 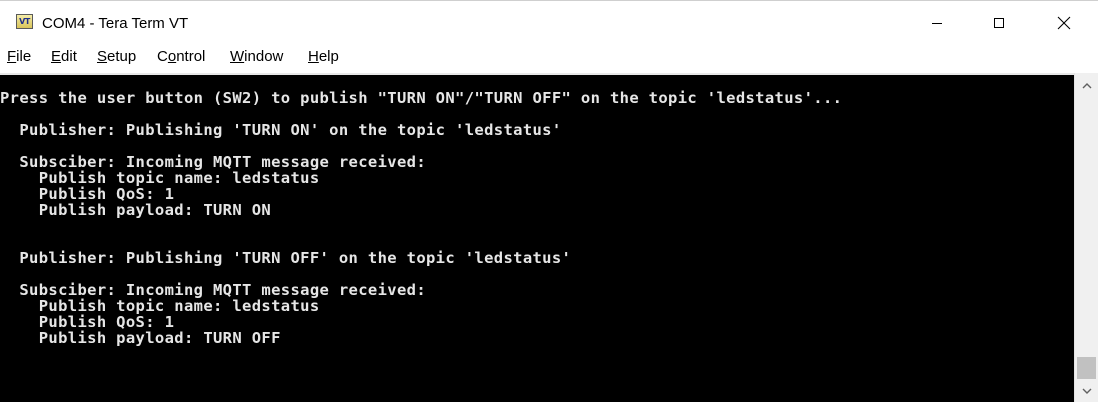 I want to click on close-icon, so click(x=1064, y=23).